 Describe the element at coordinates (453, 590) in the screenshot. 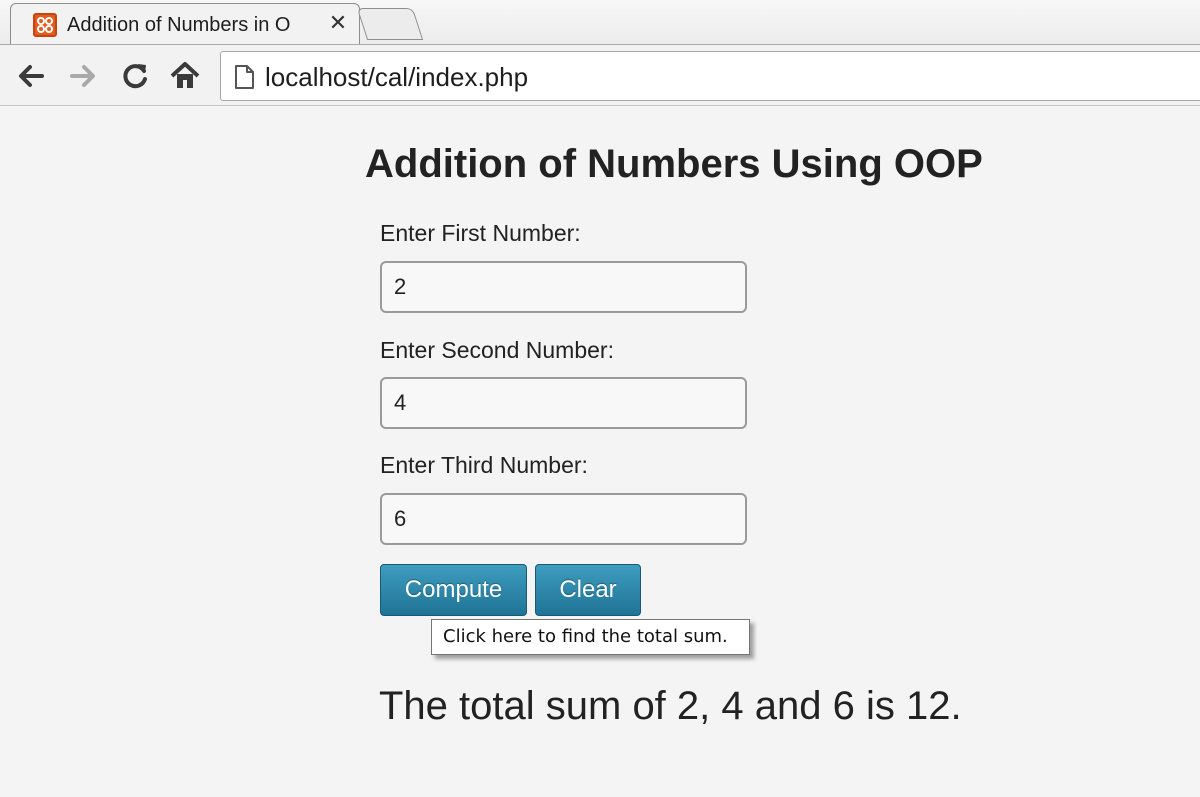

I see `compute-button: Compute` at that location.